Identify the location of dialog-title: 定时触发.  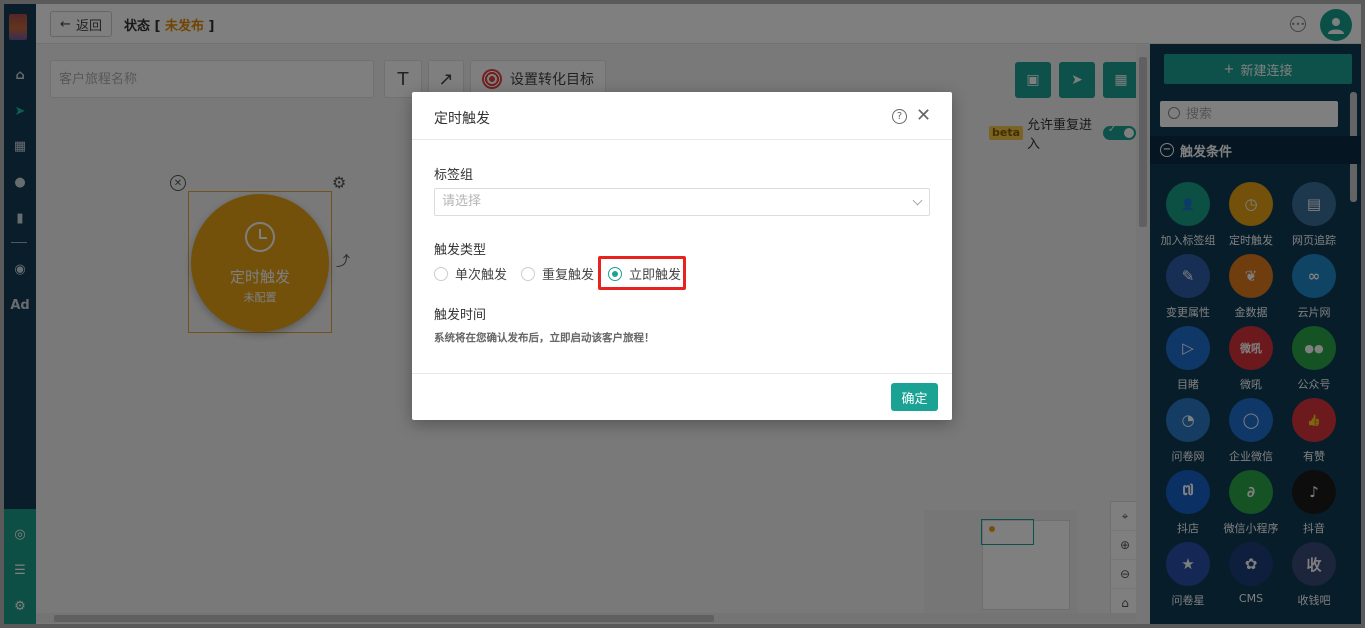
(462, 119).